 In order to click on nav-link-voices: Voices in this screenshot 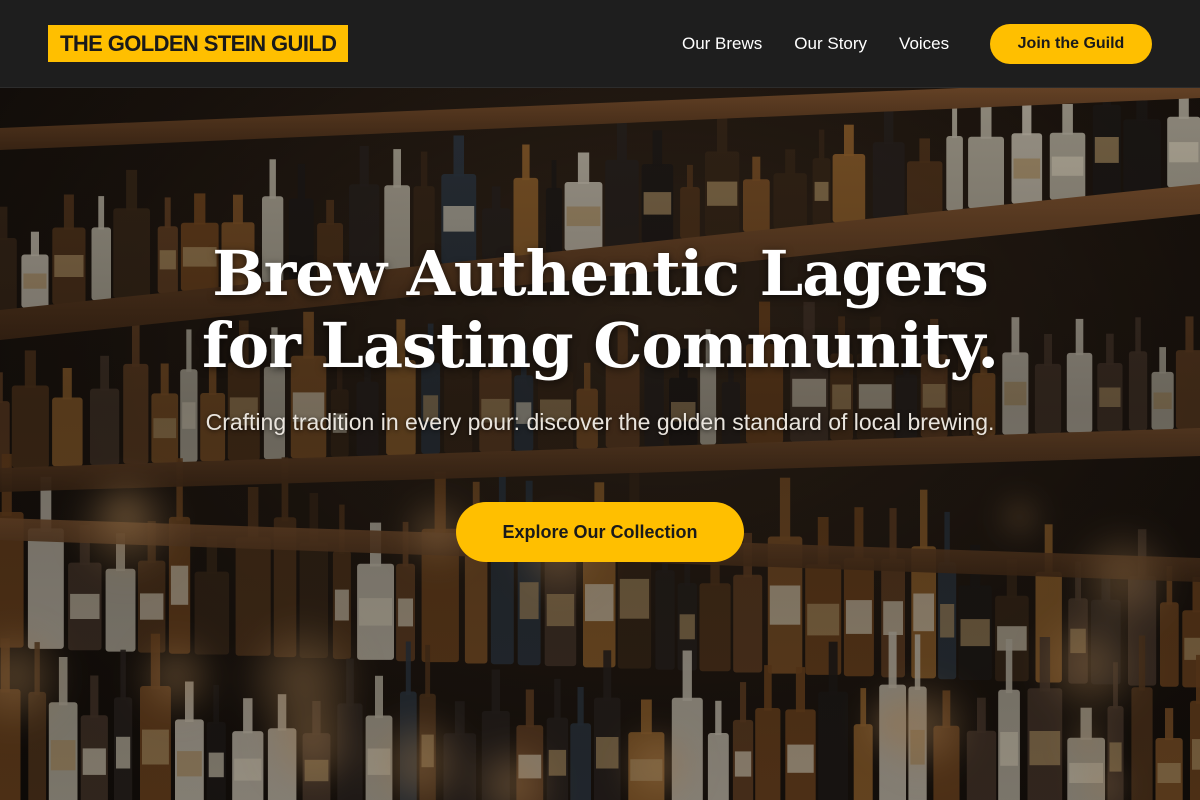, I will do `click(924, 44)`.